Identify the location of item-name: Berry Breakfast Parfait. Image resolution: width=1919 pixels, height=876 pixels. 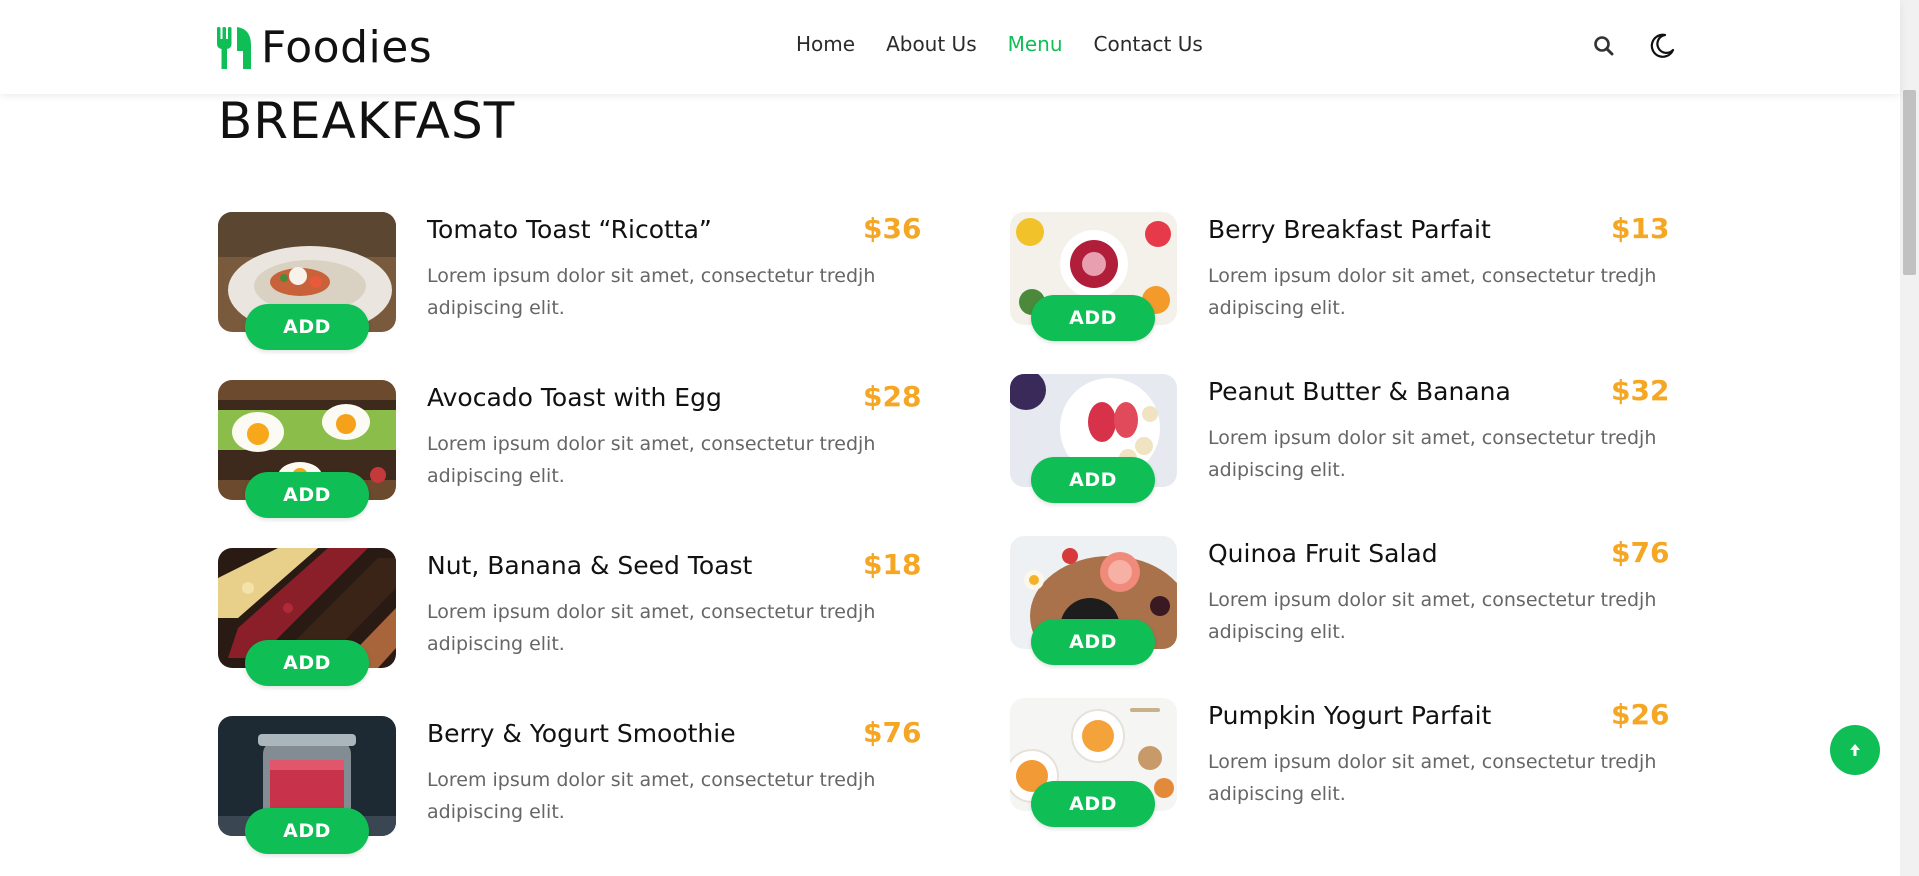
(1349, 229).